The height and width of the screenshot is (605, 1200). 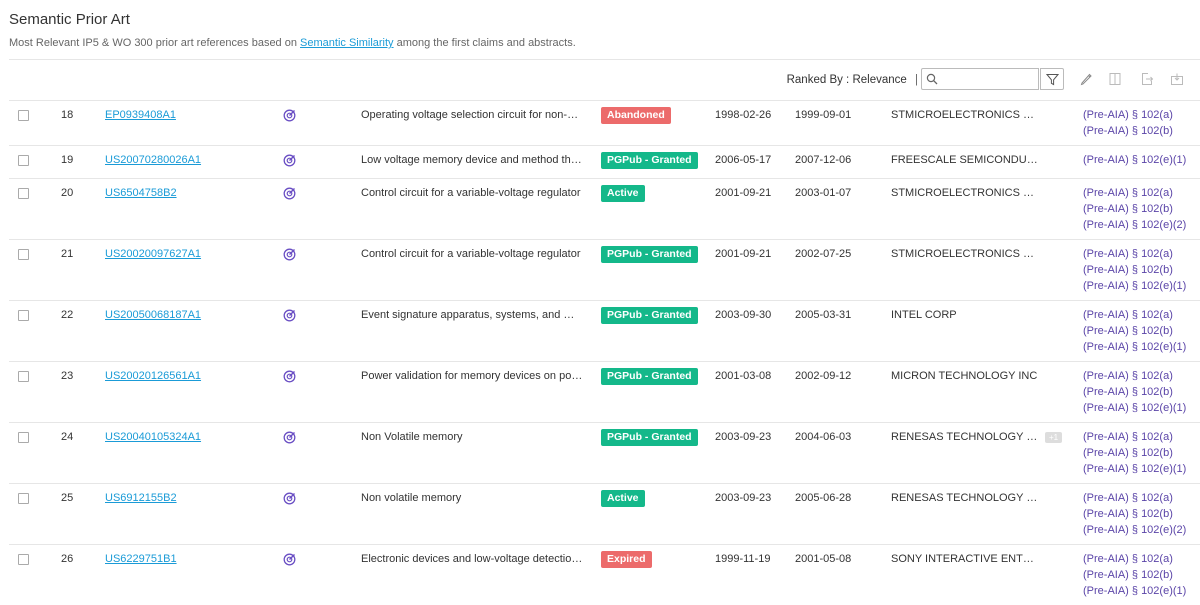 What do you see at coordinates (153, 254) in the screenshot?
I see `patent-id-link: US20020097627A1` at bounding box center [153, 254].